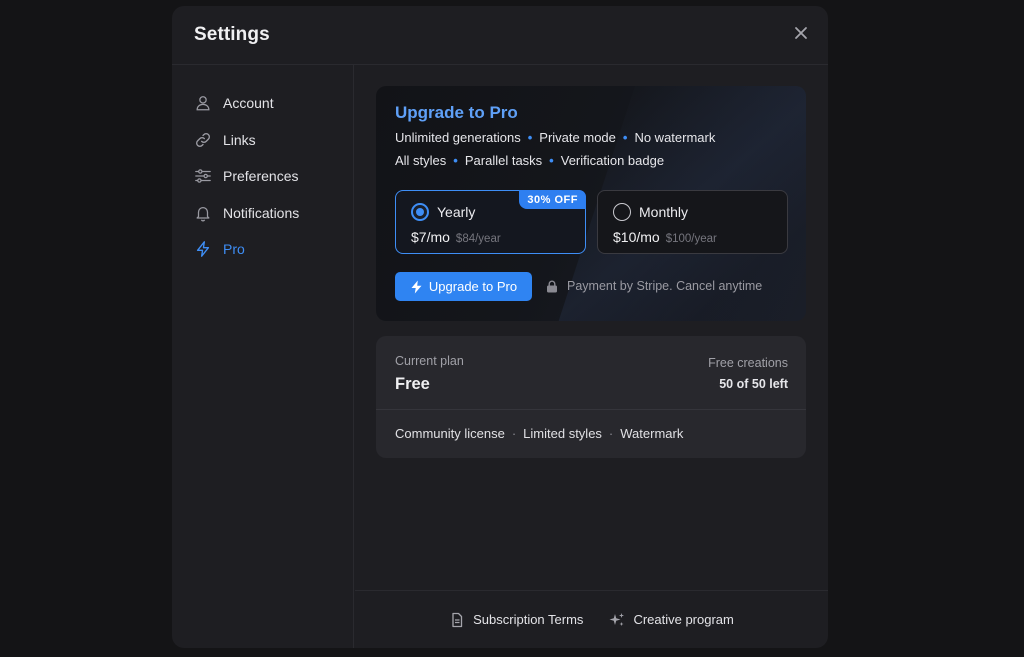  What do you see at coordinates (591, 409) in the screenshot?
I see `divider` at bounding box center [591, 409].